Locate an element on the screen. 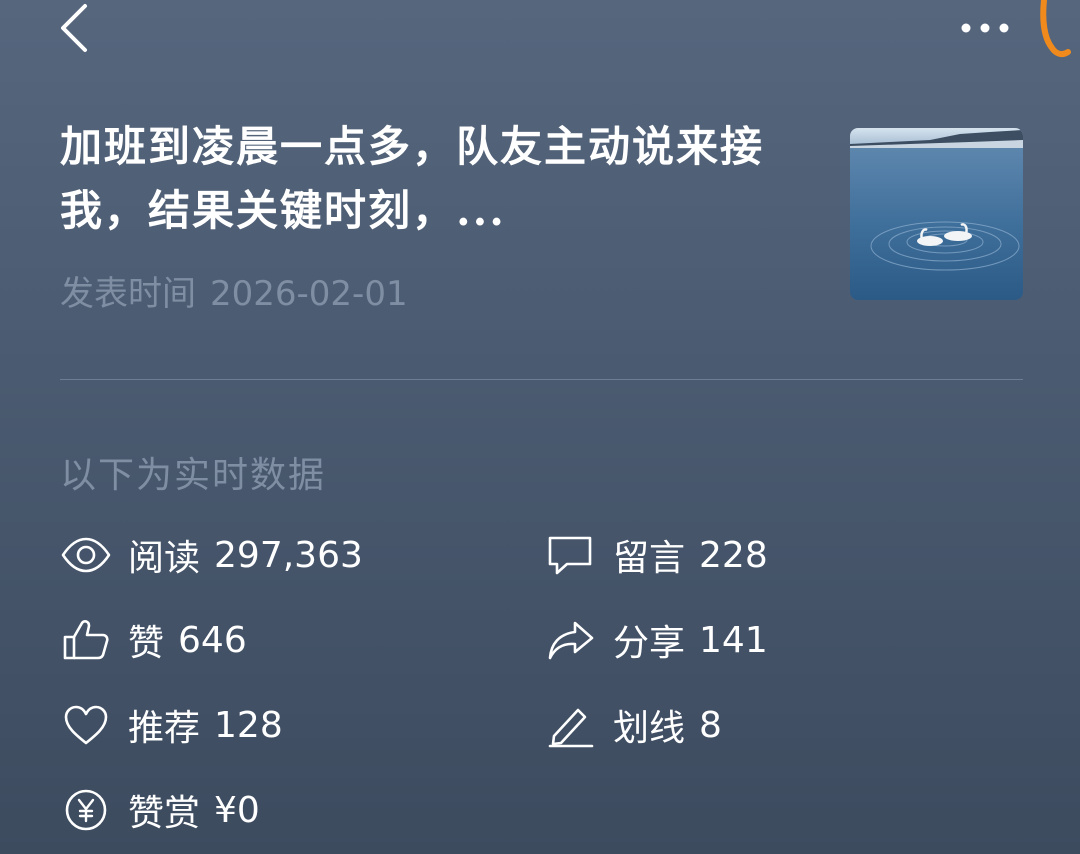 The width and height of the screenshot is (1080, 854). share-icon is located at coordinates (571, 640).